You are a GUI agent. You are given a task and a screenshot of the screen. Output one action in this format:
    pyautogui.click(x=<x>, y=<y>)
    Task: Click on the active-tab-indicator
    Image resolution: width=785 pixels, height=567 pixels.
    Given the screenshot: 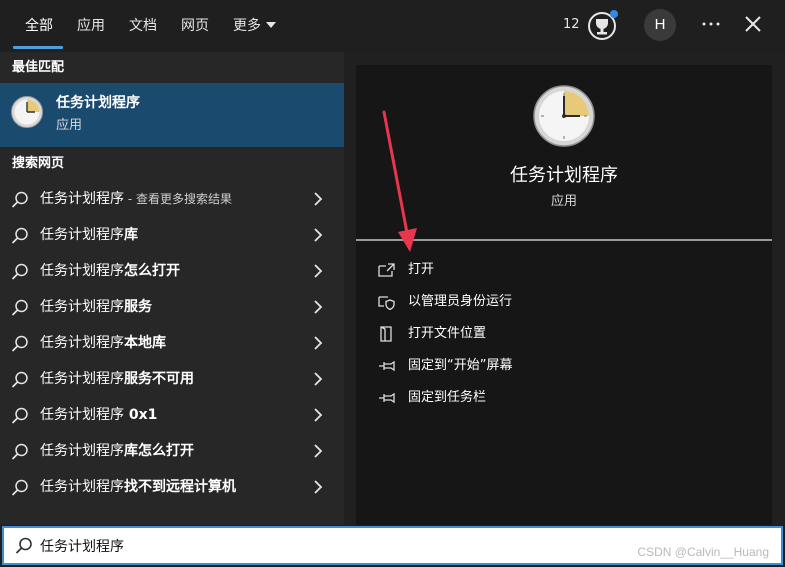 What is the action you would take?
    pyautogui.click(x=38, y=47)
    